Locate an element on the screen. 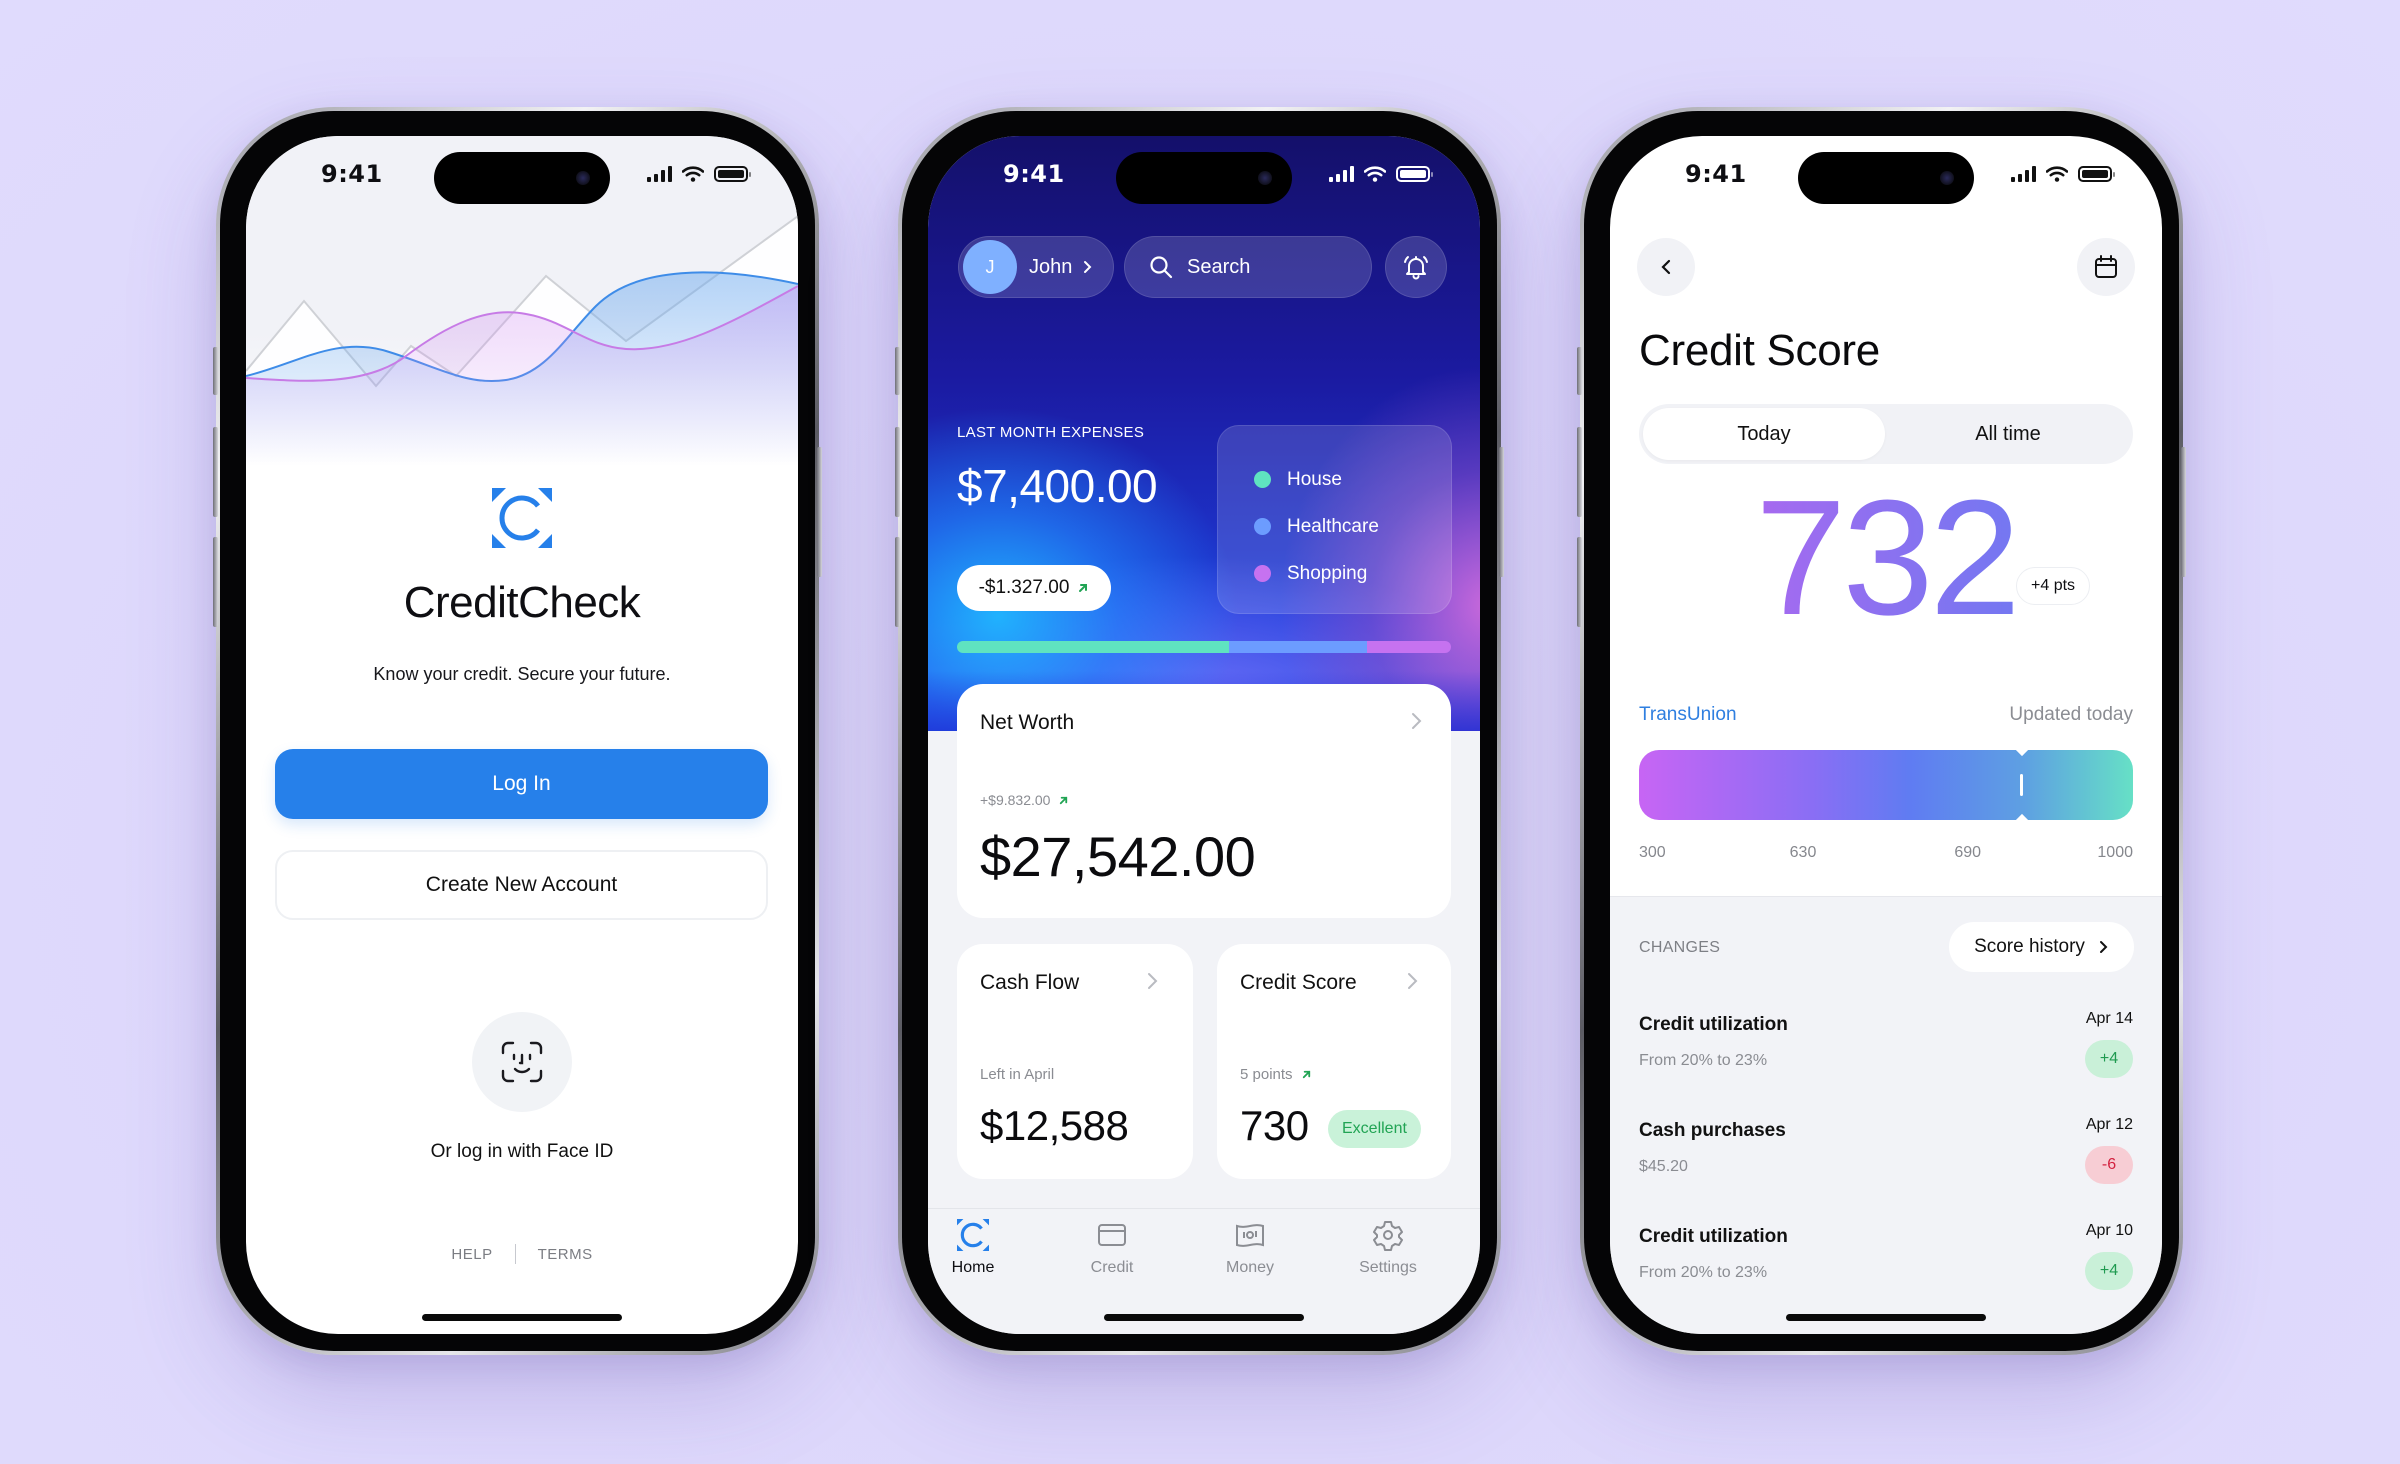 This screenshot has height=1464, width=2400. change-delta-badge: -6 is located at coordinates (2109, 1165).